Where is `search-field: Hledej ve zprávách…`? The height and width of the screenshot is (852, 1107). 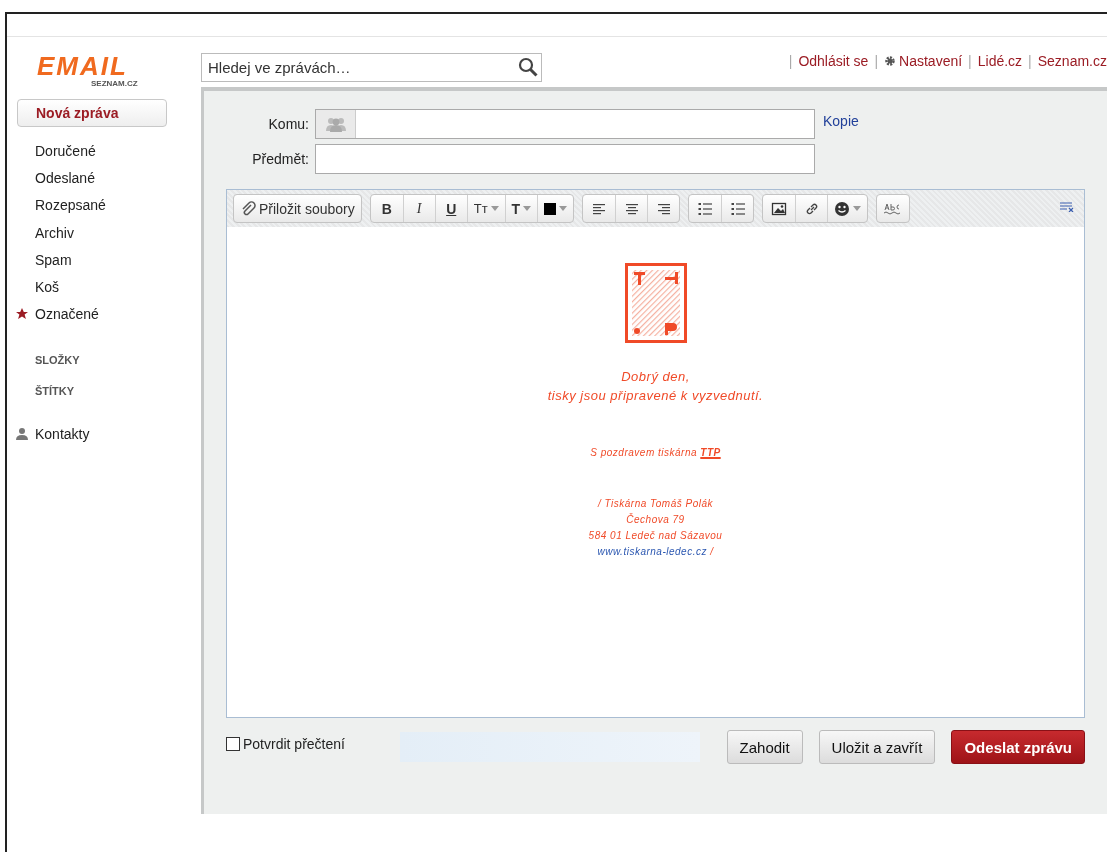
search-field: Hledej ve zprávách… is located at coordinates (371, 67).